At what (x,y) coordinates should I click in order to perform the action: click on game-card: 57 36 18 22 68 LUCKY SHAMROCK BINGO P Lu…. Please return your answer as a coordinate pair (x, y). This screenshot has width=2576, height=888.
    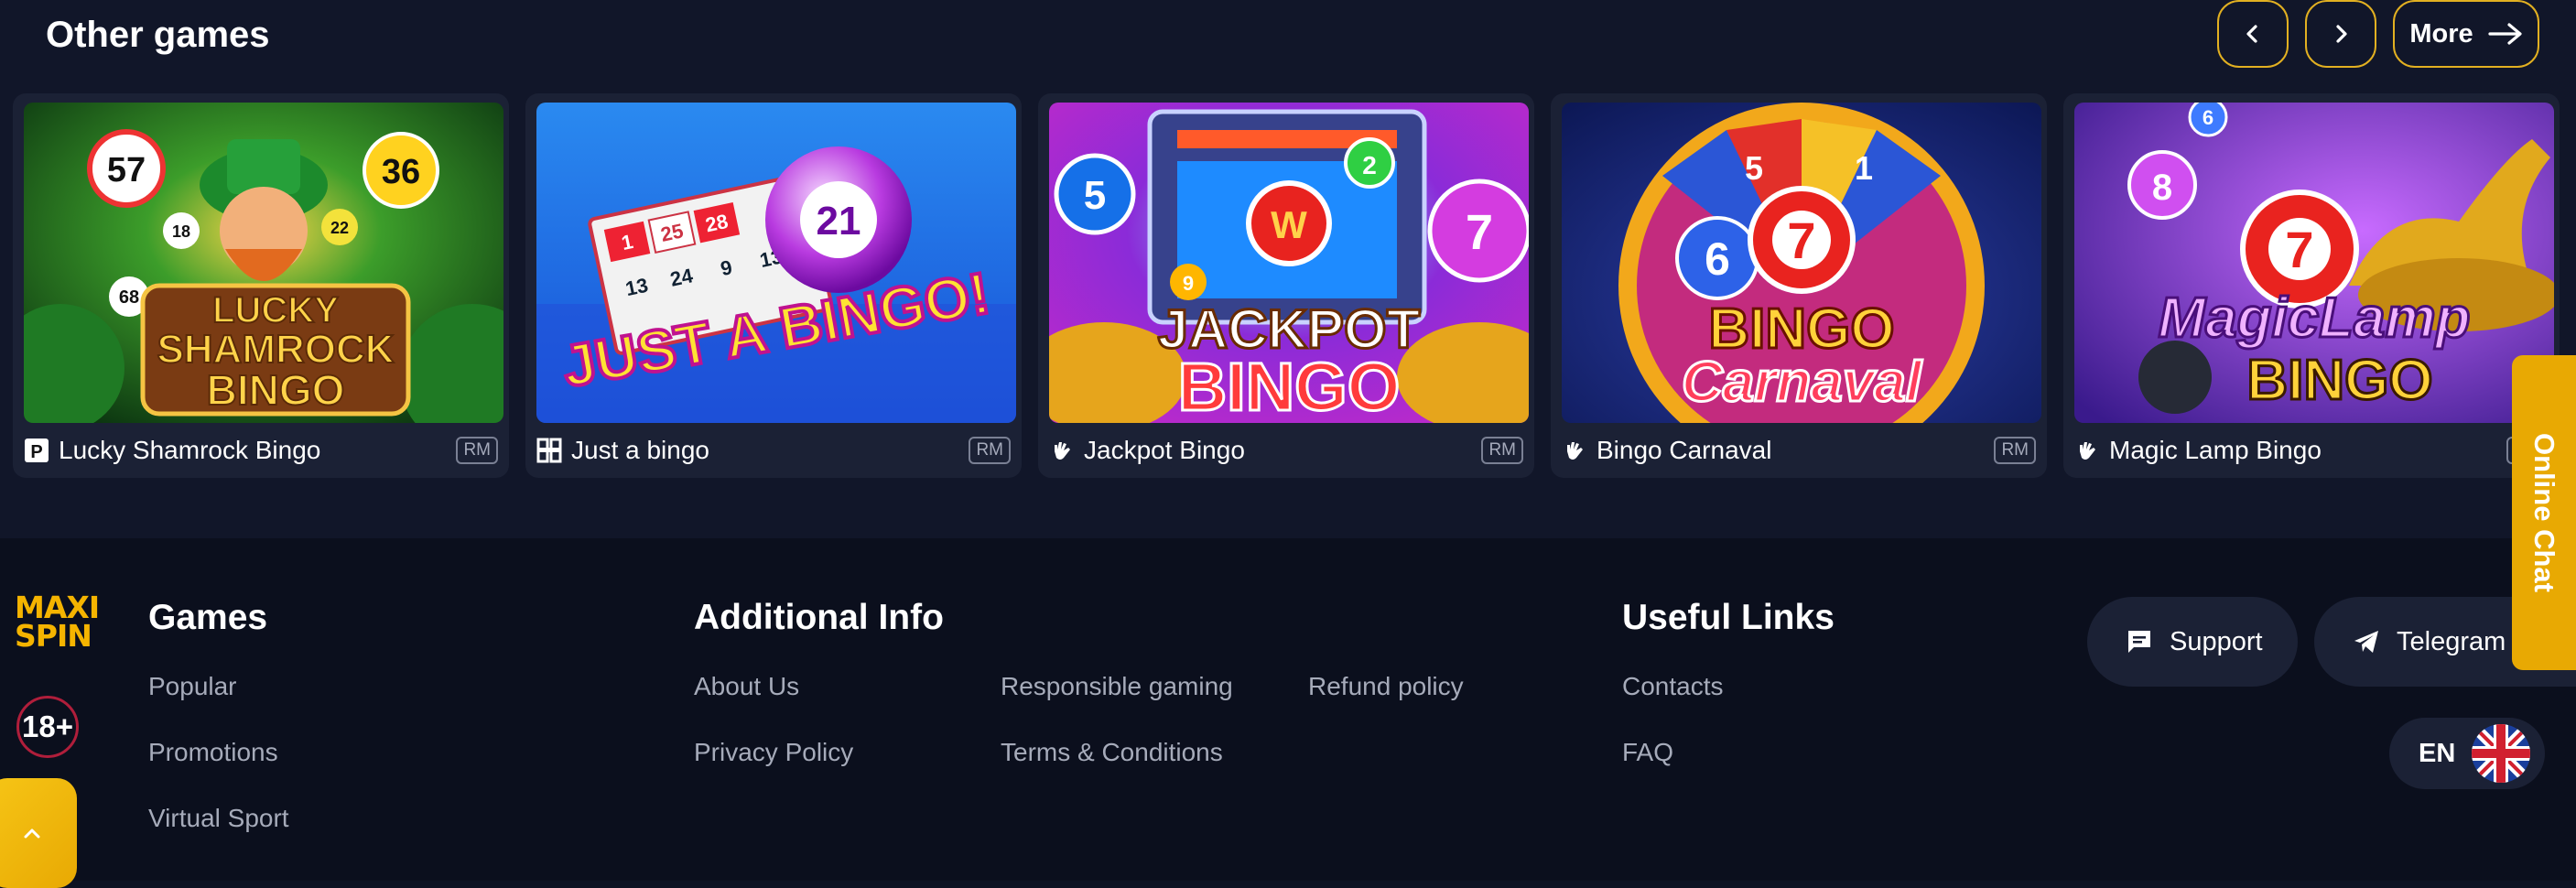
    Looking at the image, I should click on (261, 285).